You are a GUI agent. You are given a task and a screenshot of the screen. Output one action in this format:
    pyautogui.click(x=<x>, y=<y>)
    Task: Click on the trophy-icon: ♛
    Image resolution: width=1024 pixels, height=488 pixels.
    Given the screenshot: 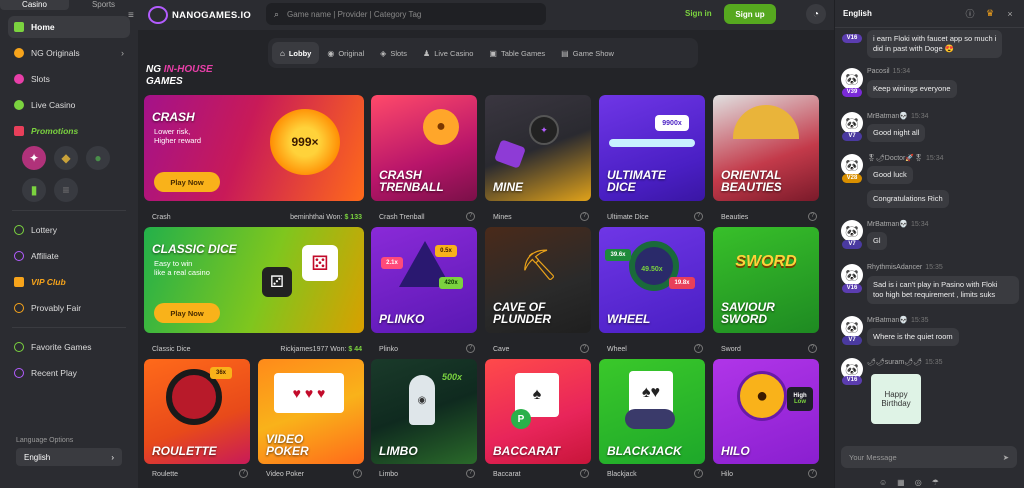 What is the action you would take?
    pyautogui.click(x=990, y=13)
    